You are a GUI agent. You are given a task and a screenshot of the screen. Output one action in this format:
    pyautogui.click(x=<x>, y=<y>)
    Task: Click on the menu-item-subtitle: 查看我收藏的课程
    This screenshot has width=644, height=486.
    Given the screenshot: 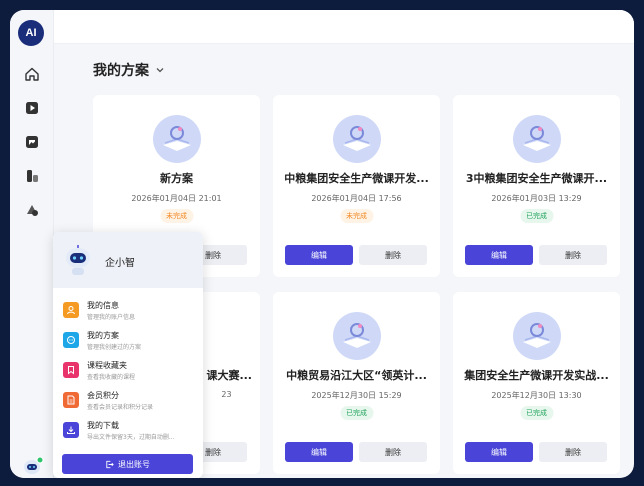 What is the action you would take?
    pyautogui.click(x=111, y=377)
    